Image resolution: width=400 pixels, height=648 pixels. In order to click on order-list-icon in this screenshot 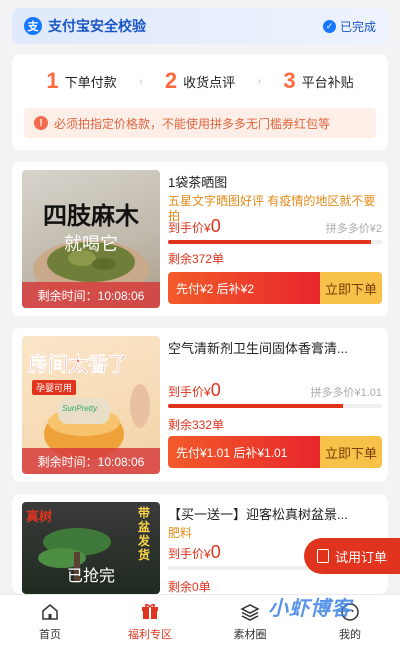, I will do `click(322, 556)`.